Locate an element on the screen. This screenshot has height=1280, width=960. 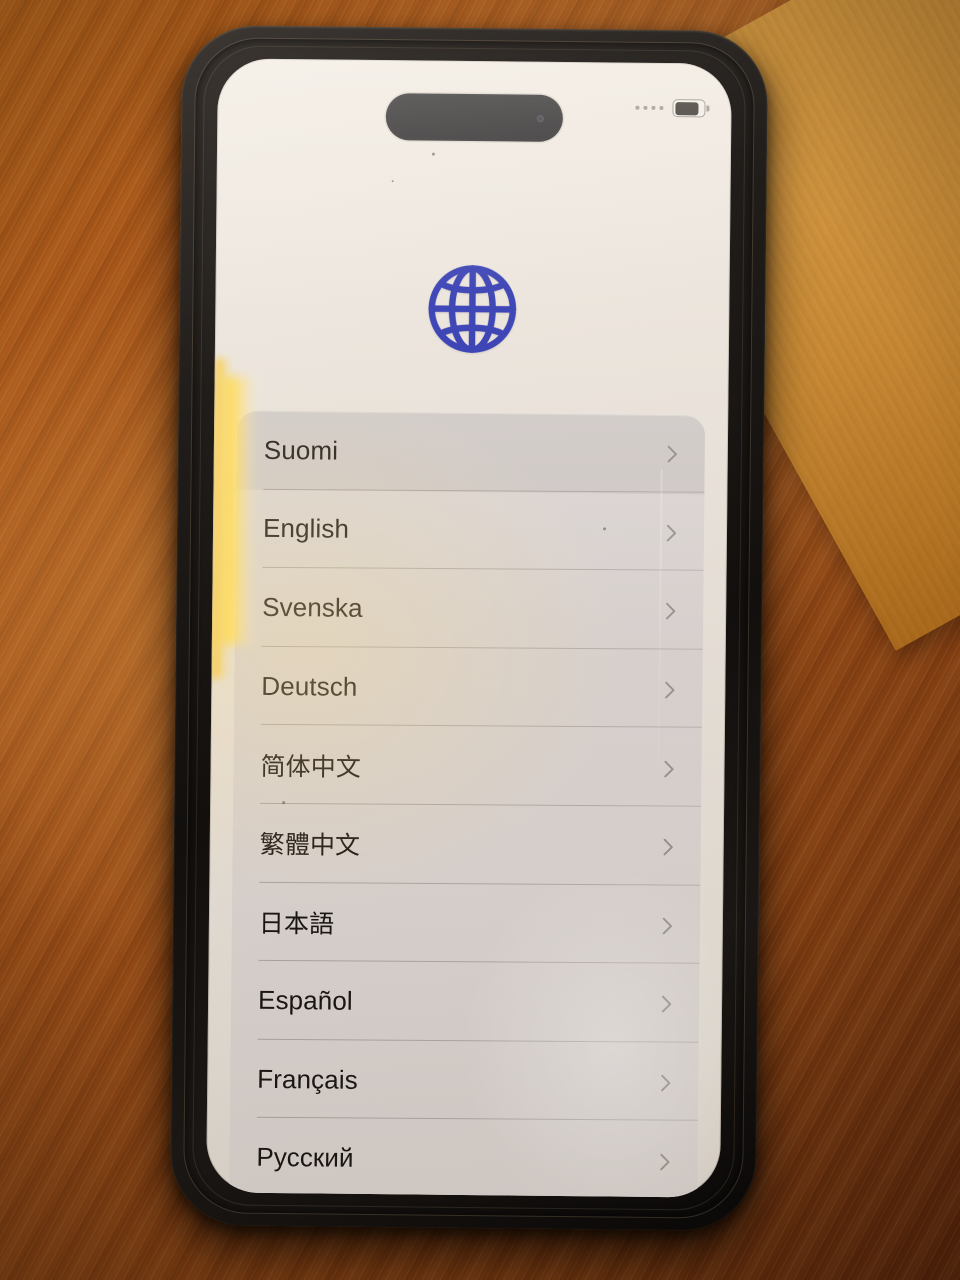
language-row-1: English is located at coordinates (470, 530).